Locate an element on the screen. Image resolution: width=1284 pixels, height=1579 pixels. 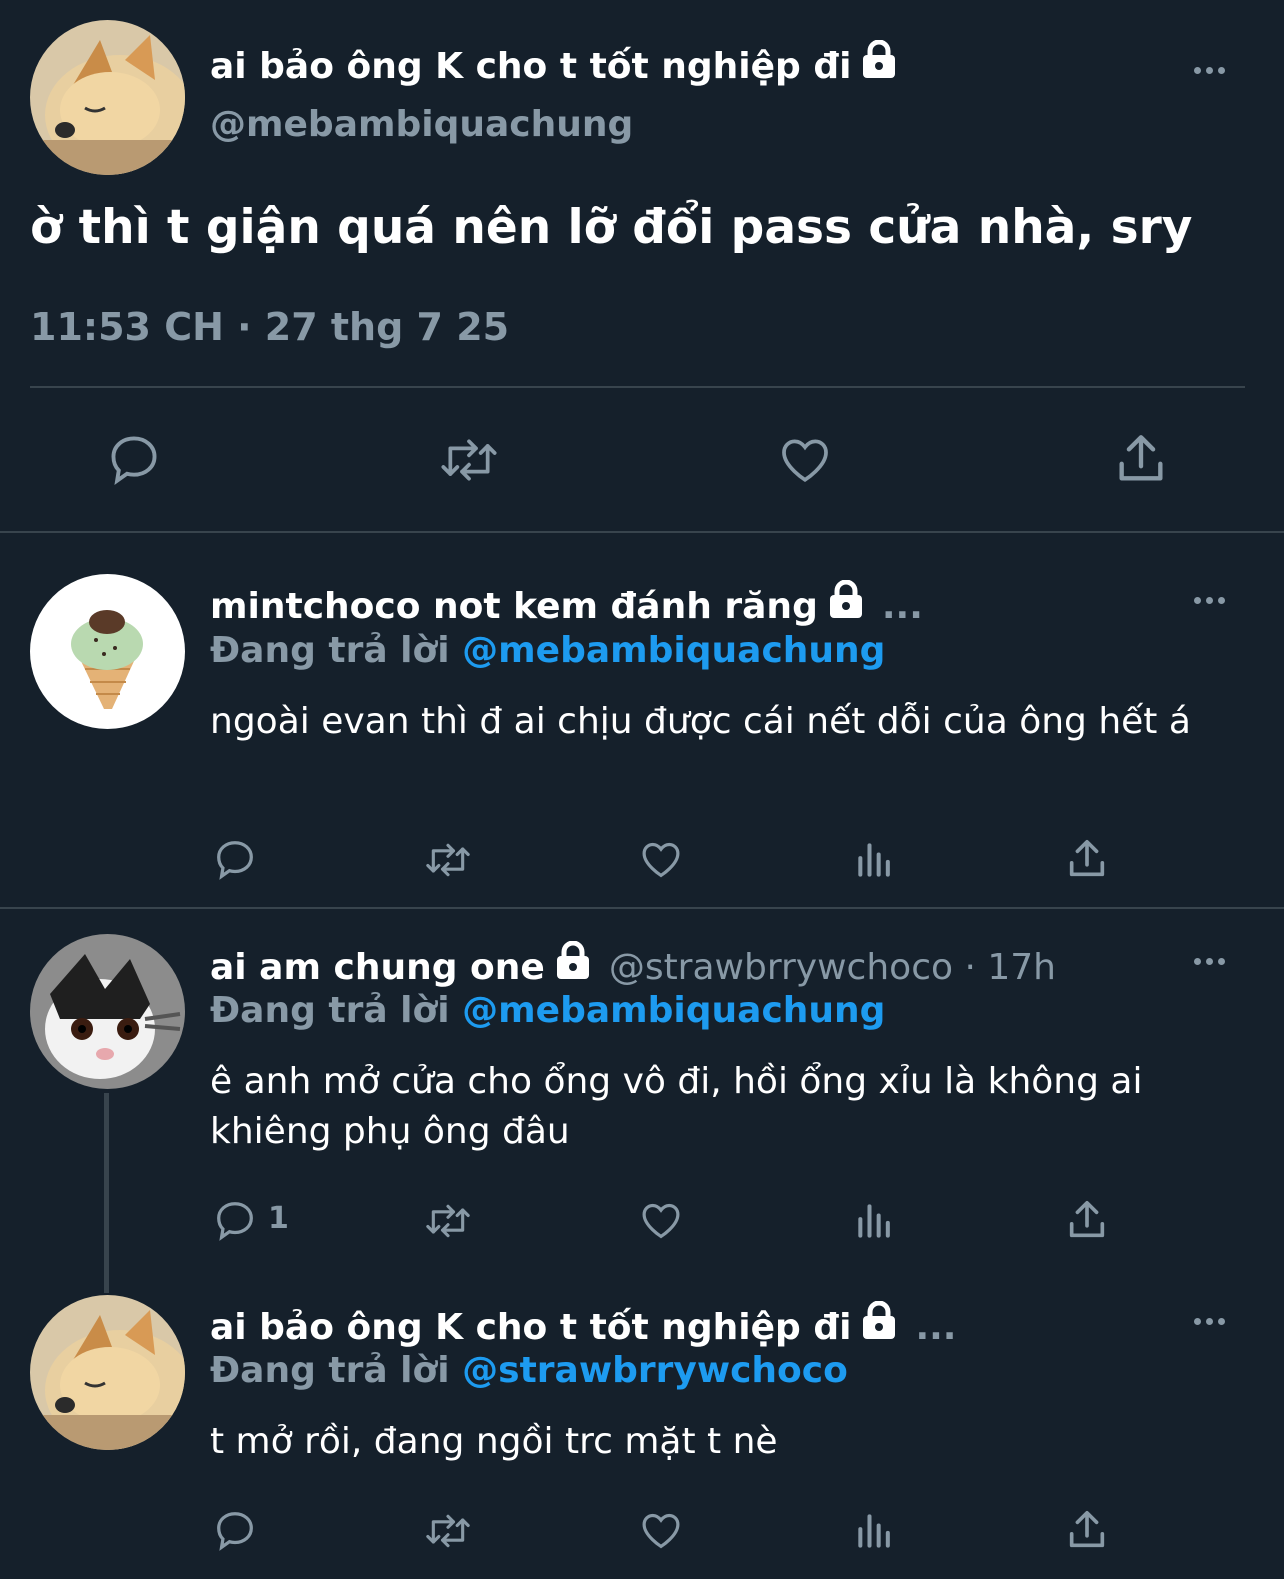
display-name: ai bảo ông K cho t tốt nghiệp đi is located at coordinates (554, 63).